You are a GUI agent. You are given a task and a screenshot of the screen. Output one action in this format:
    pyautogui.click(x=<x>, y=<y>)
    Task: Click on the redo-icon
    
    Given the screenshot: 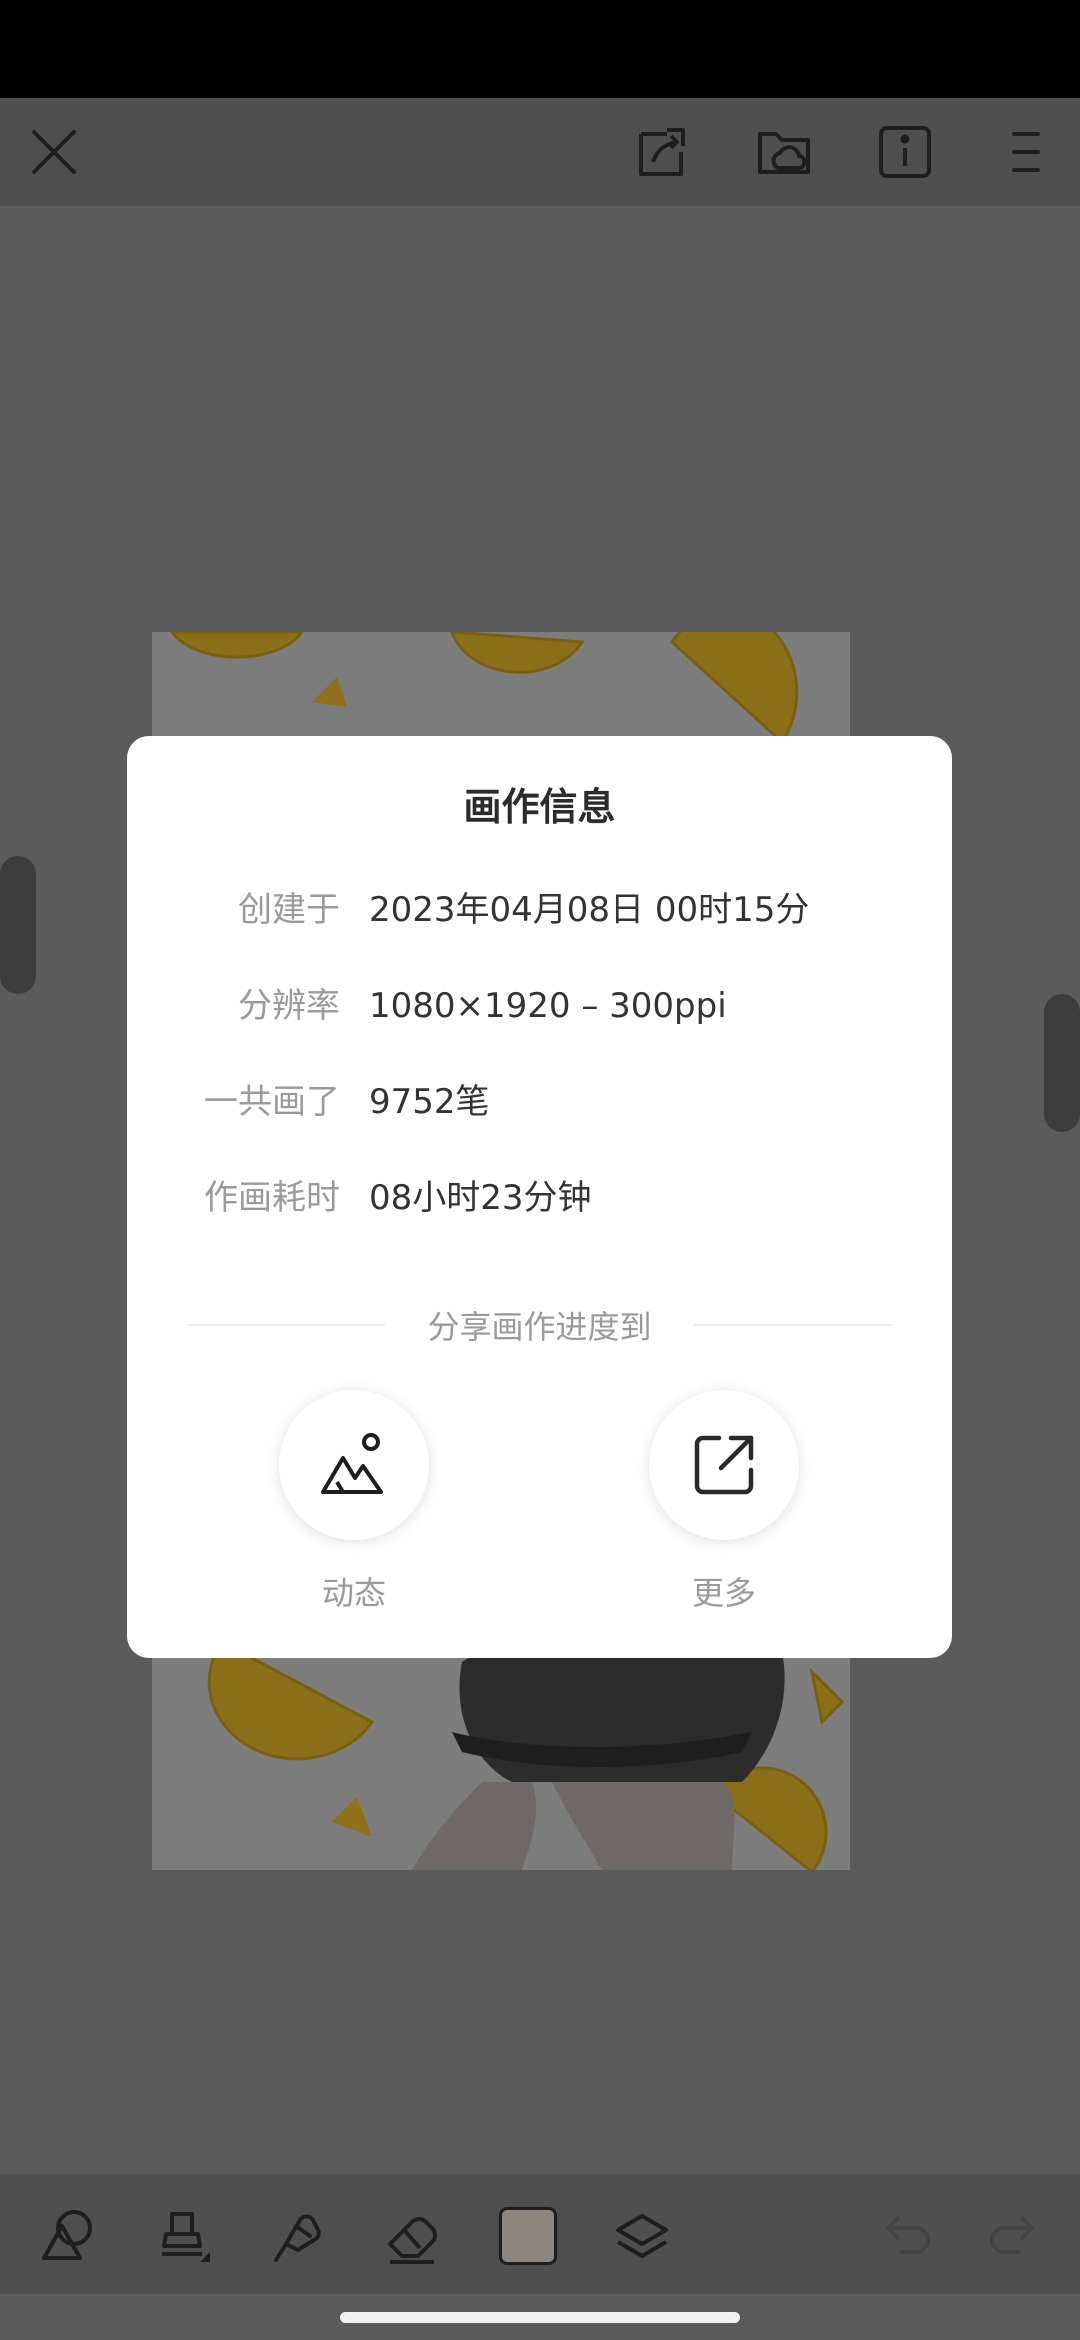 What is the action you would take?
    pyautogui.click(x=1012, y=2235)
    